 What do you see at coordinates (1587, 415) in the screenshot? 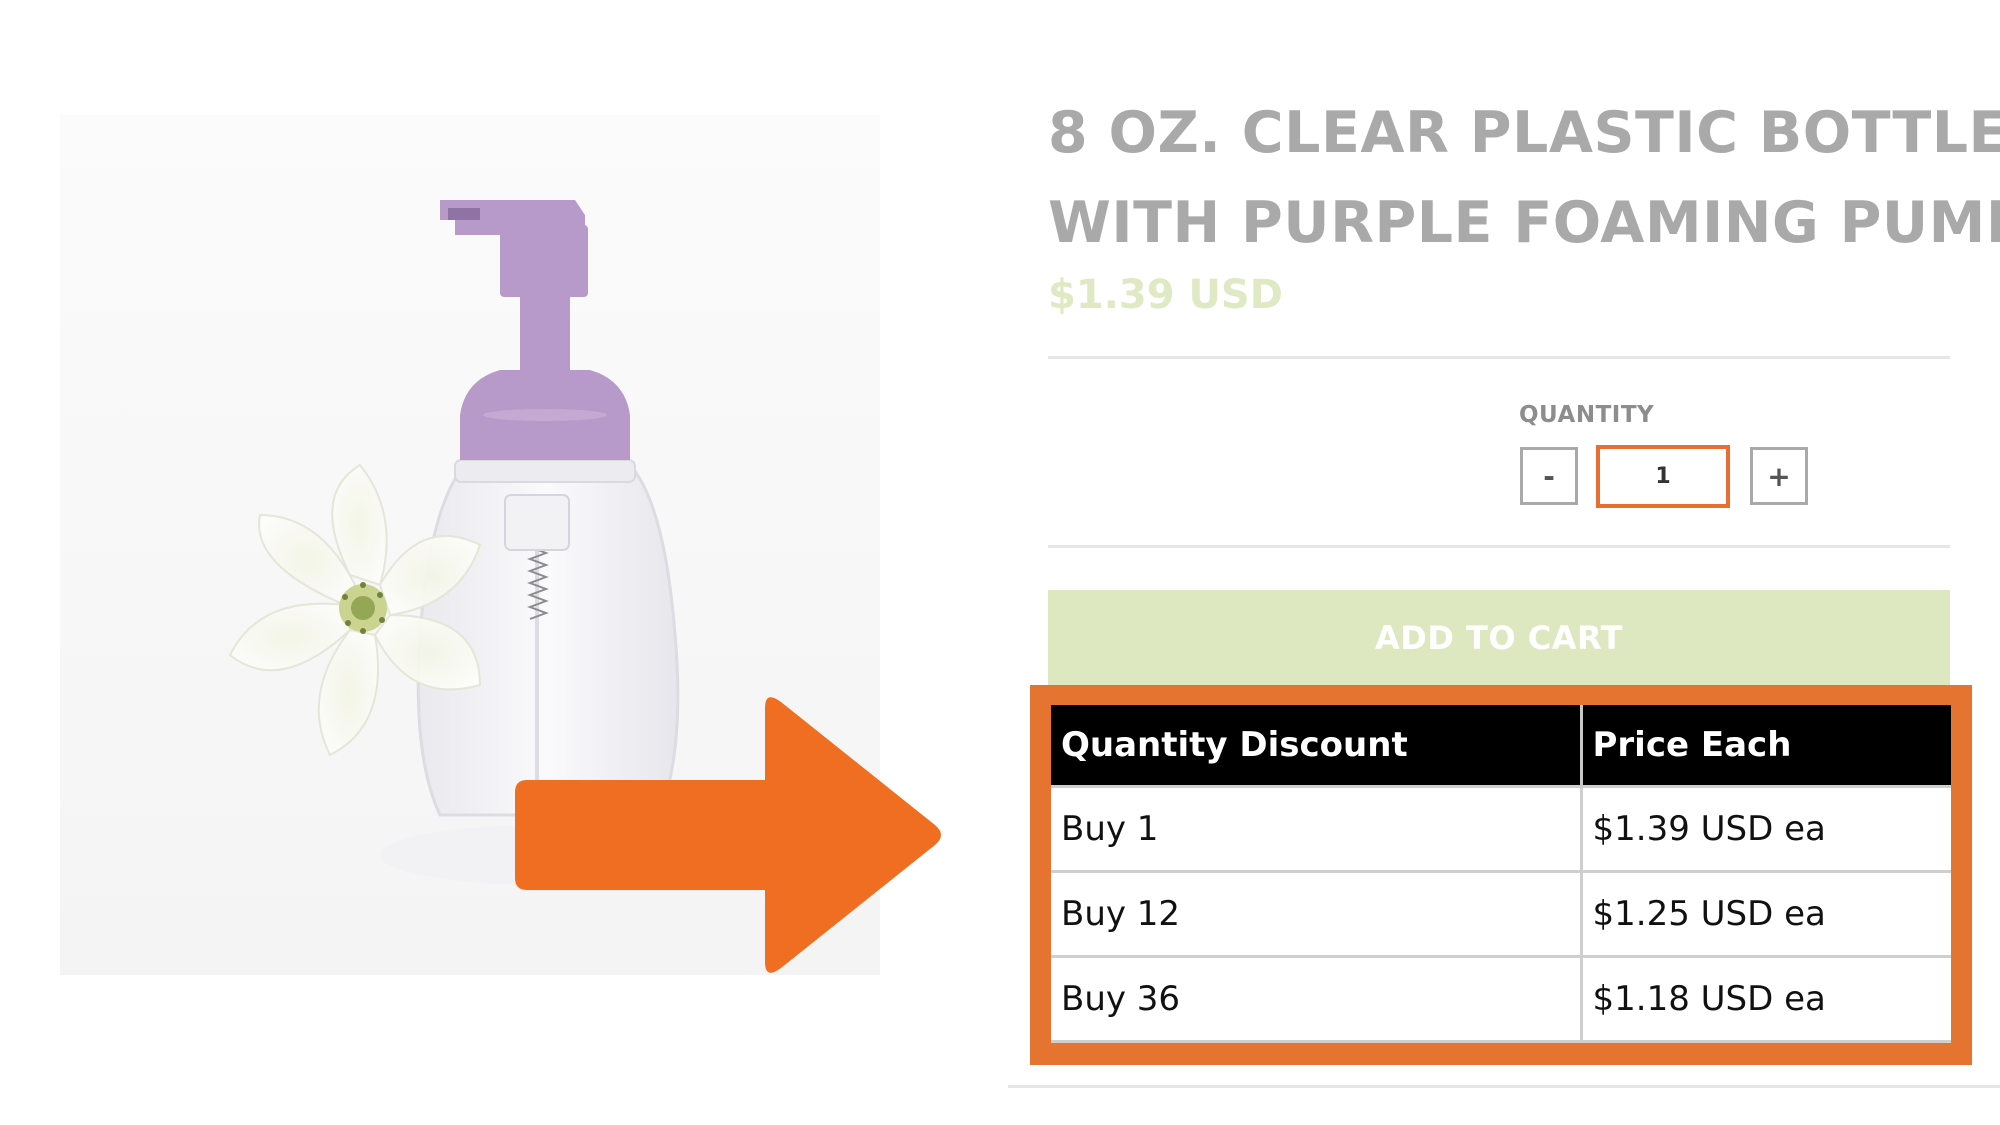
I see `quantity-label: QUANTITY` at bounding box center [1587, 415].